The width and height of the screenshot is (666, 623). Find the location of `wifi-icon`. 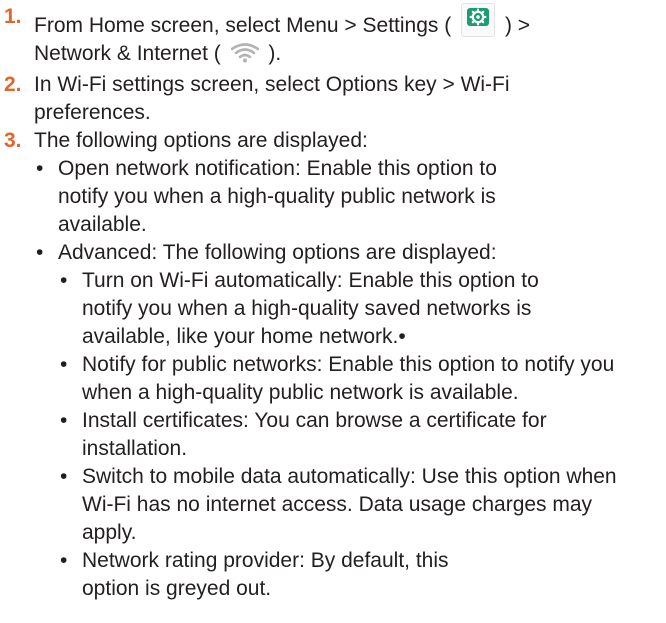

wifi-icon is located at coordinates (244, 57).